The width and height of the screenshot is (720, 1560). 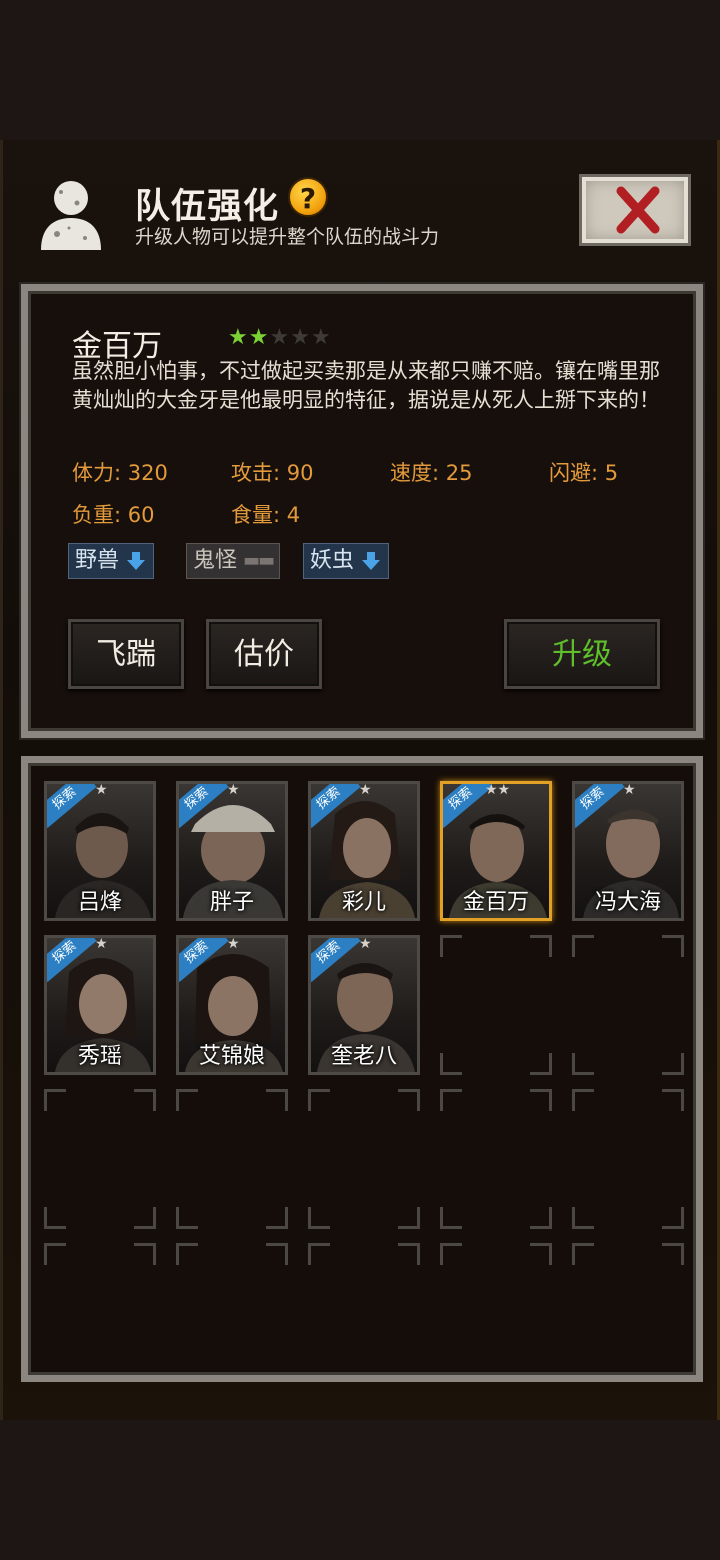 What do you see at coordinates (100, 851) in the screenshot?
I see `character-card-lvfeng: 探索 ★ 吕烽` at bounding box center [100, 851].